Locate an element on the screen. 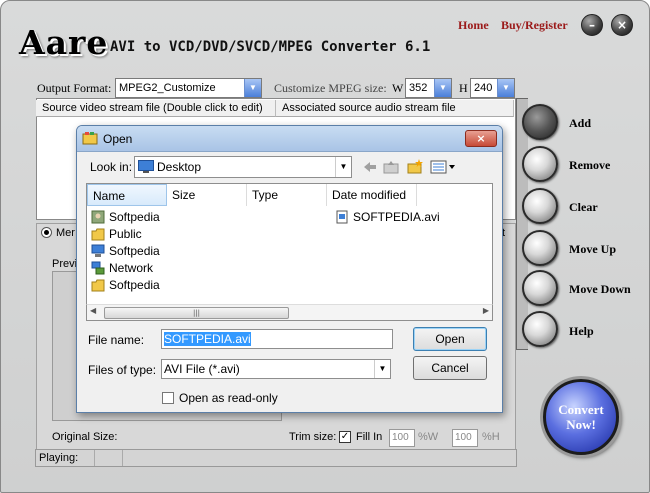 This screenshot has width=650, height=493. file-type-select: AVI File (*.avi) ▼ is located at coordinates (276, 369).